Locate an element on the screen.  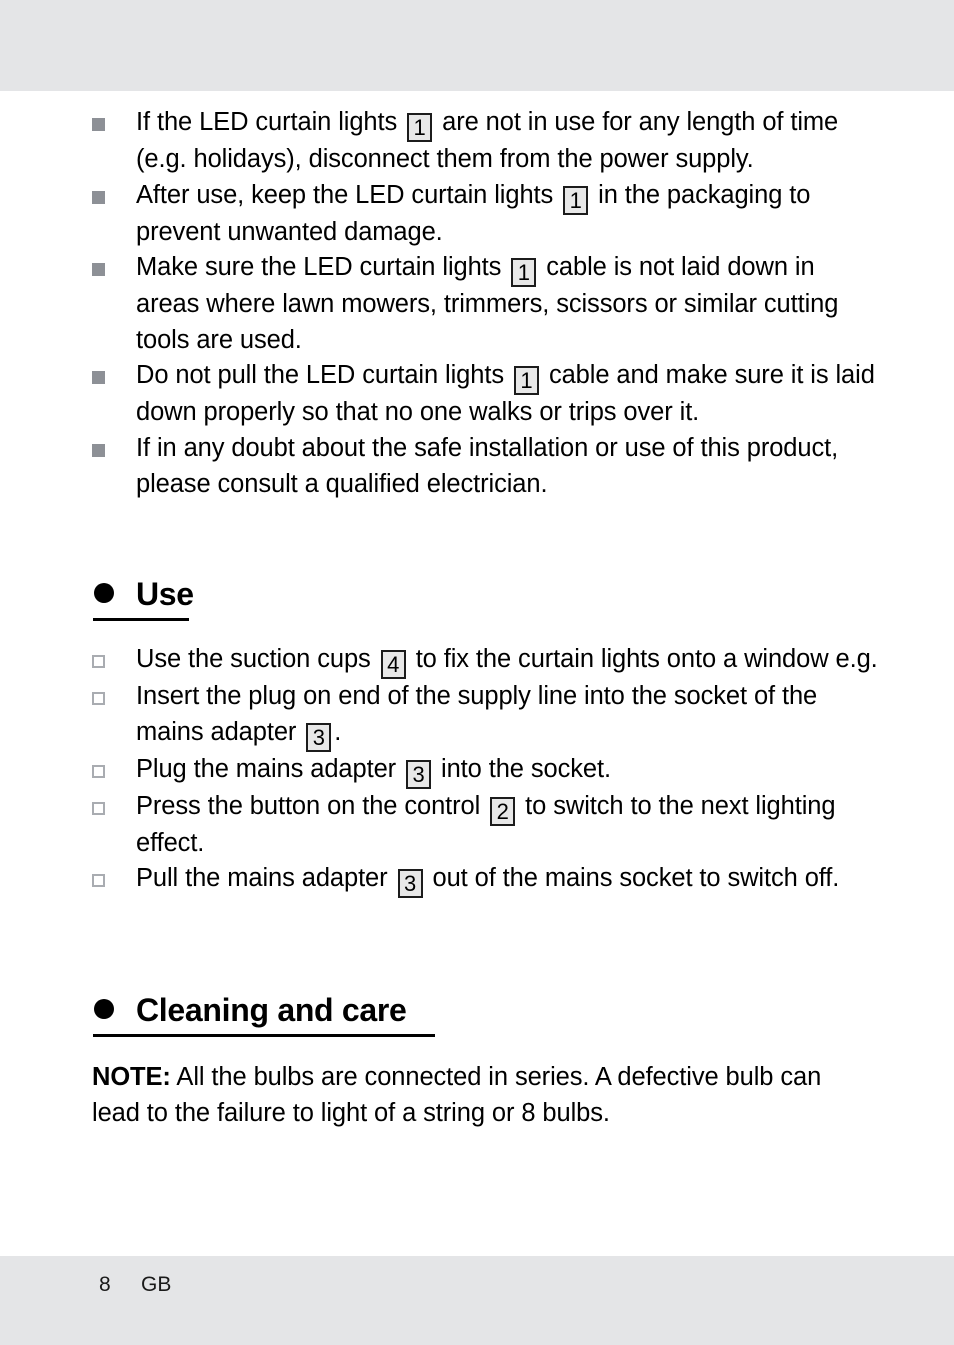
cleaning-section-heading: Cleaning and care is located at coordinates (487, 1013).